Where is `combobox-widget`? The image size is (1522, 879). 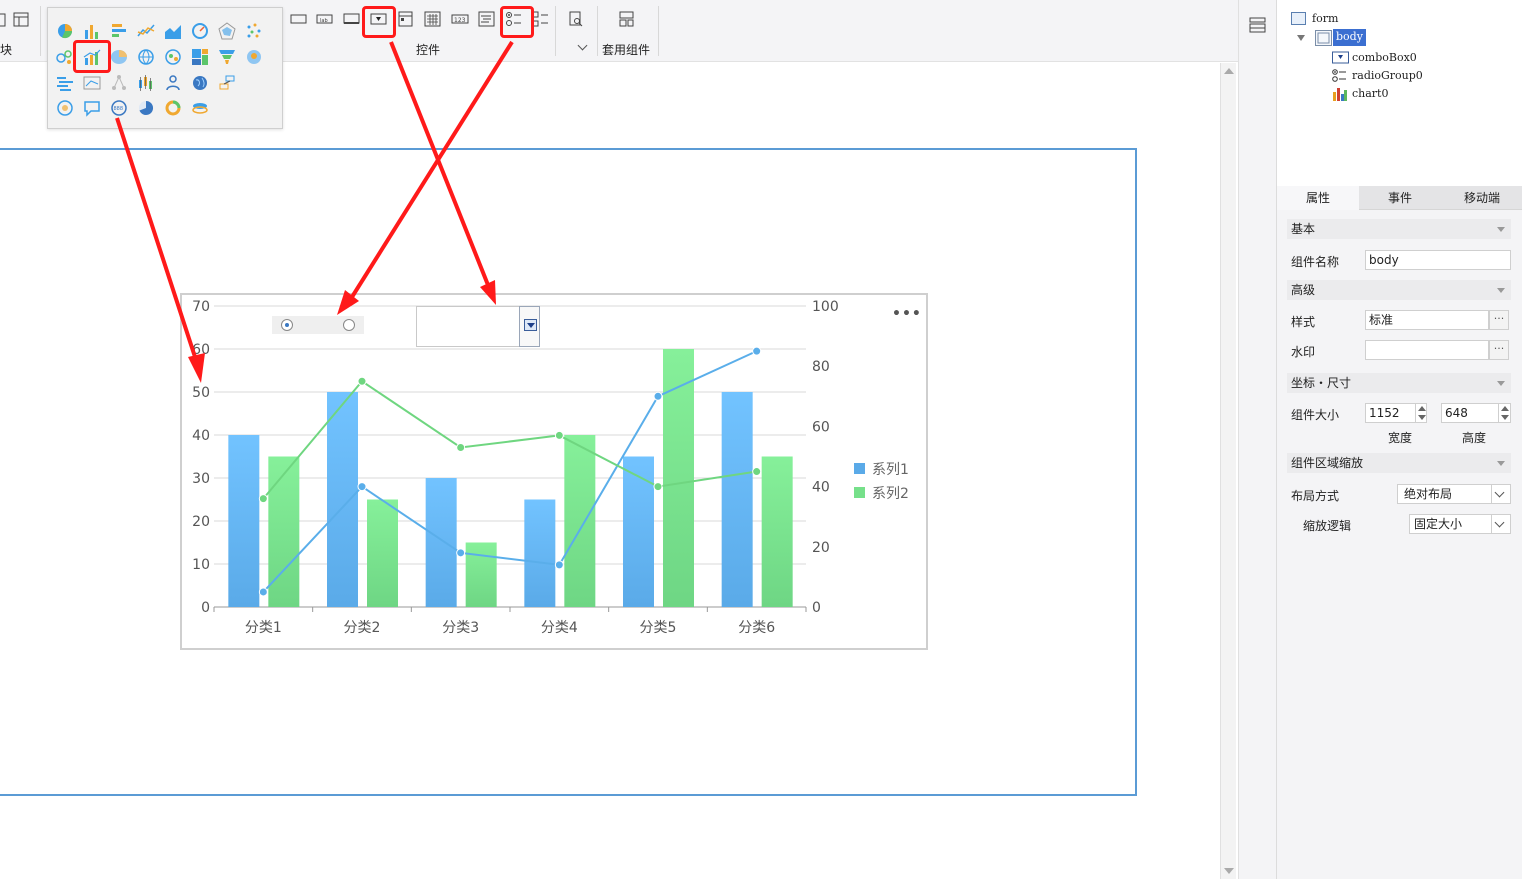 combobox-widget is located at coordinates (478, 326).